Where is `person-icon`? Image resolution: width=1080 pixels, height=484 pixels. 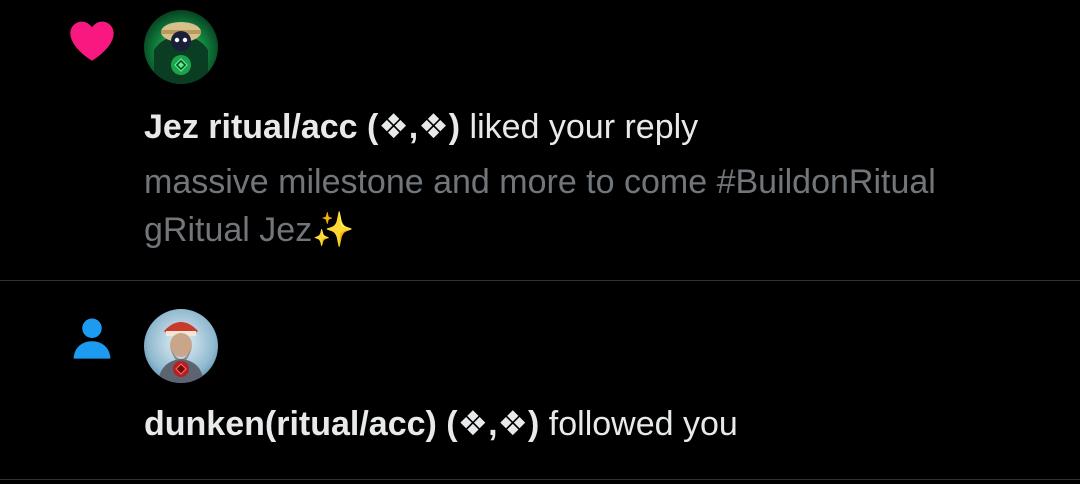 person-icon is located at coordinates (92, 338).